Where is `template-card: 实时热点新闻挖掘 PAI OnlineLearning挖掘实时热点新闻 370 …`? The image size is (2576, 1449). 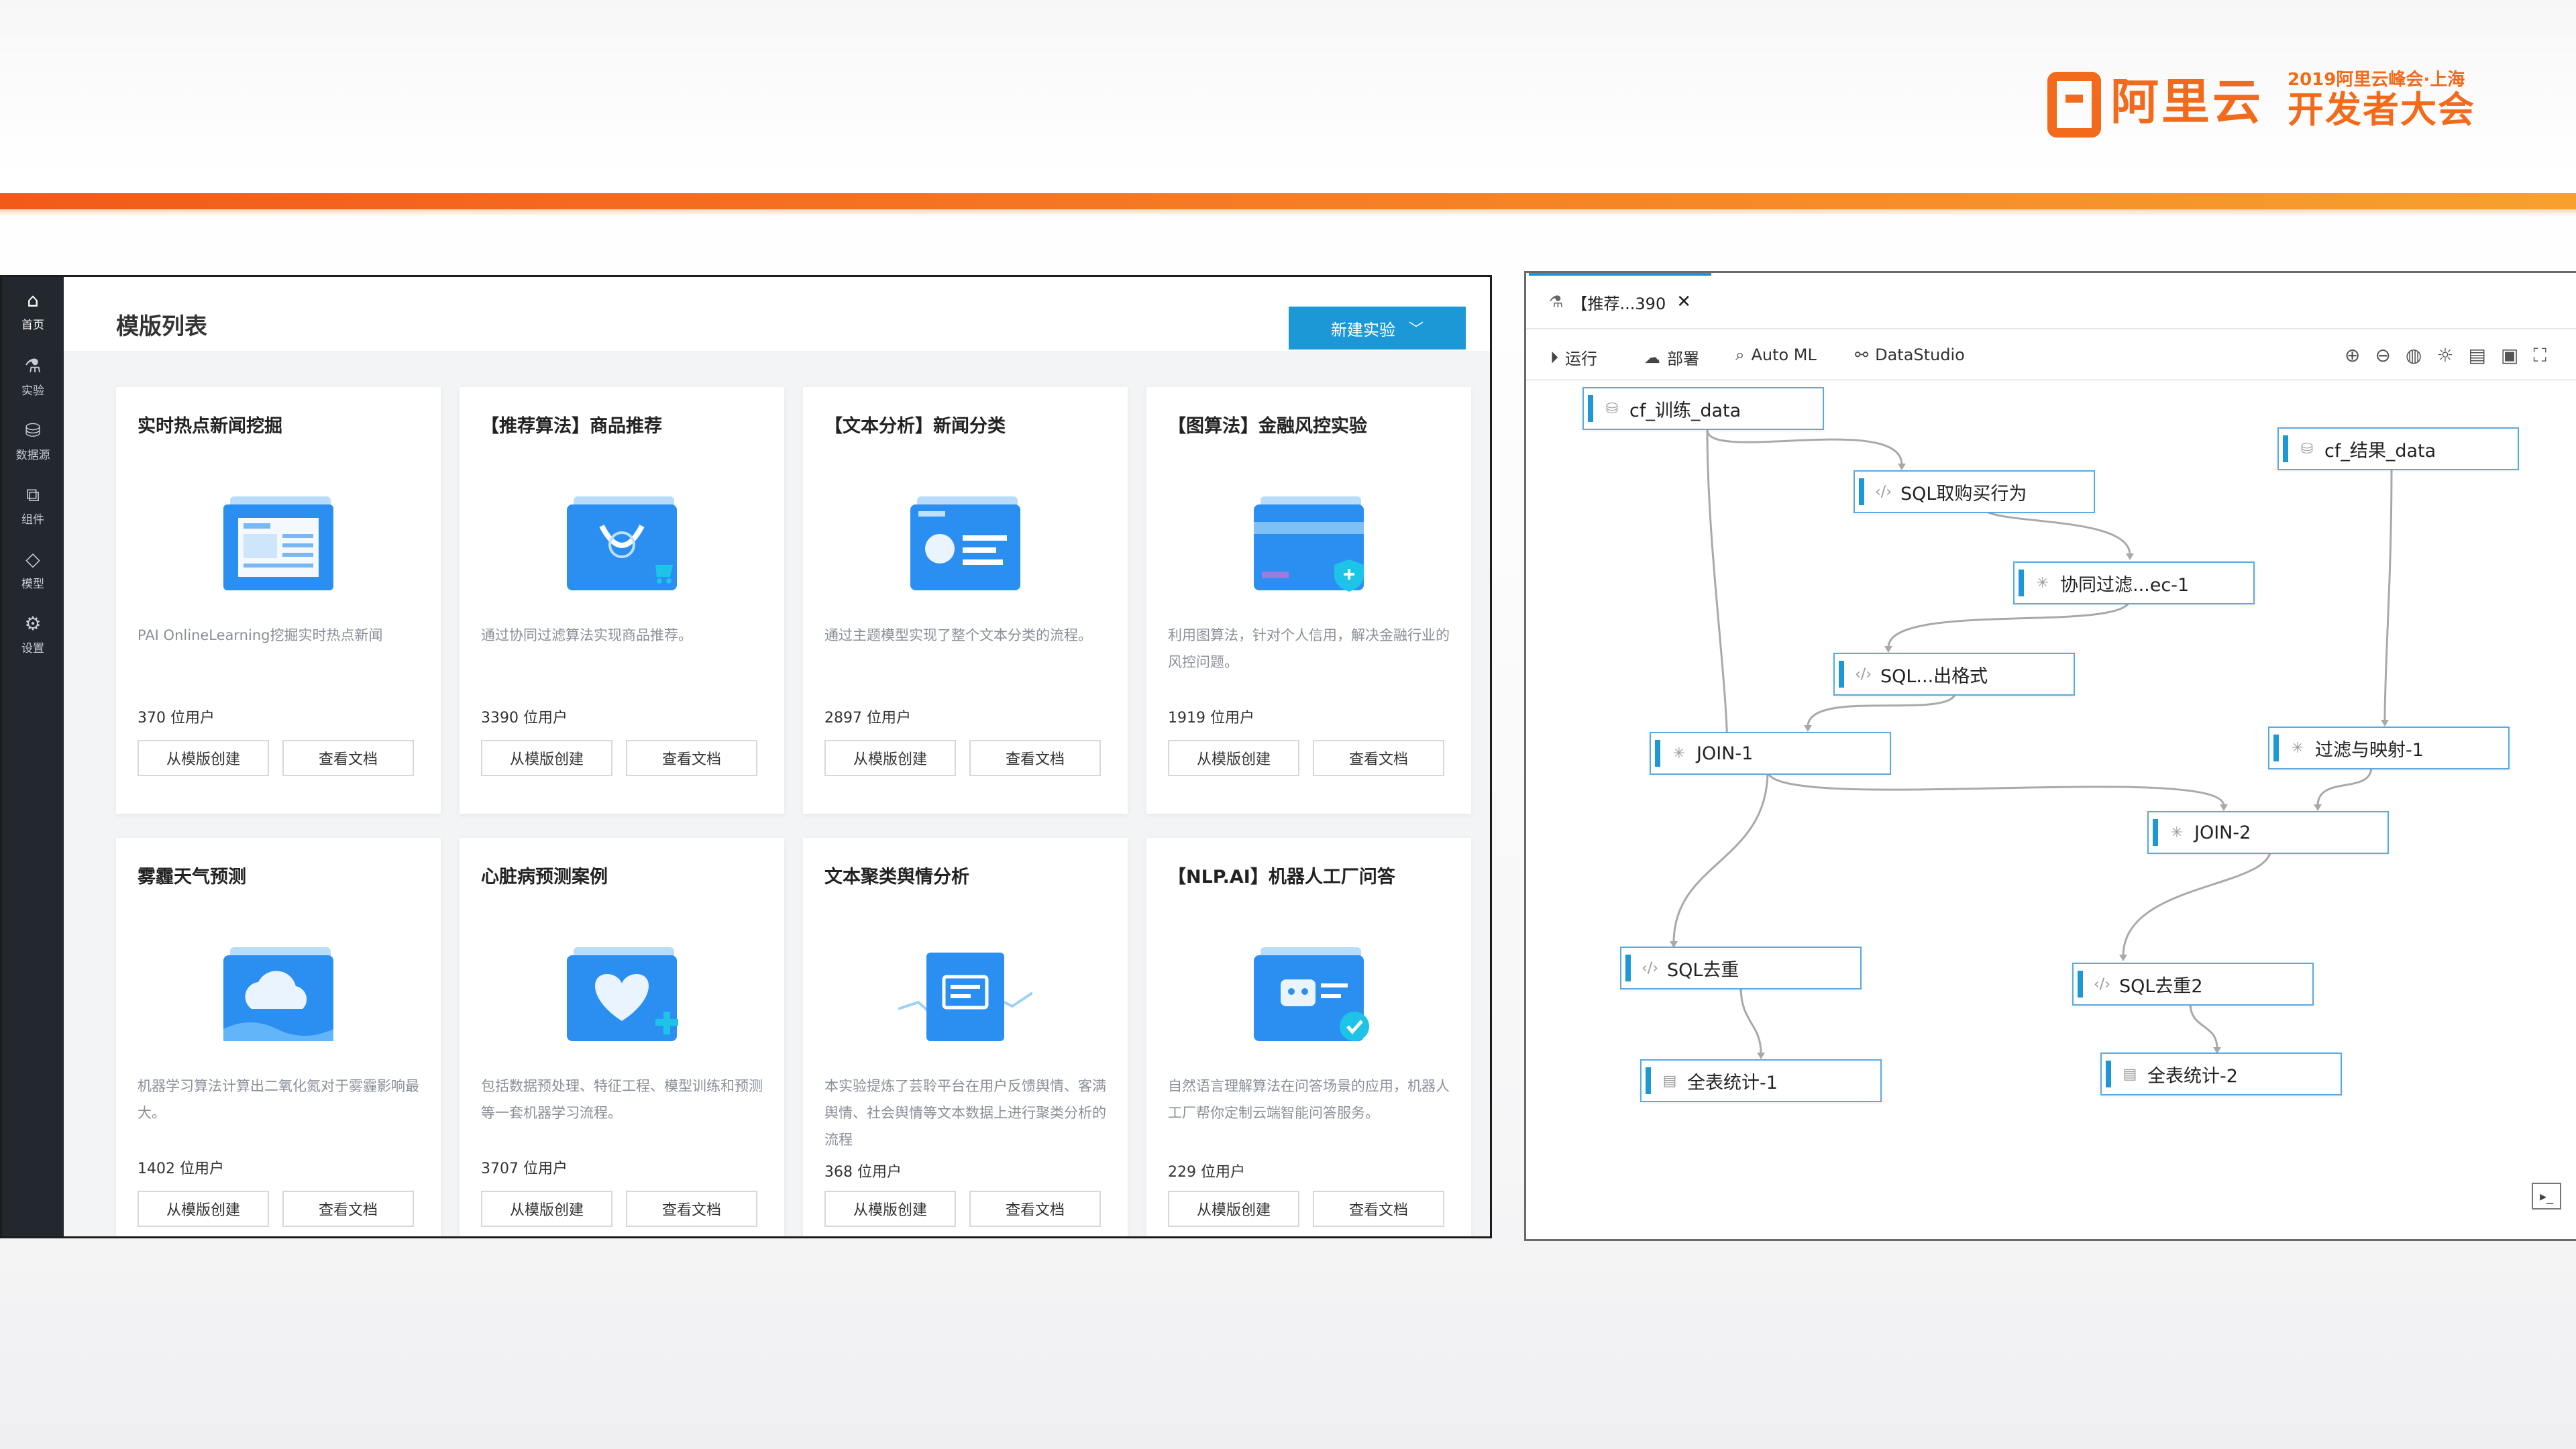
template-card: 实时热点新闻挖掘 PAI OnlineLearning挖掘实时热点新闻 370 … is located at coordinates (278, 600).